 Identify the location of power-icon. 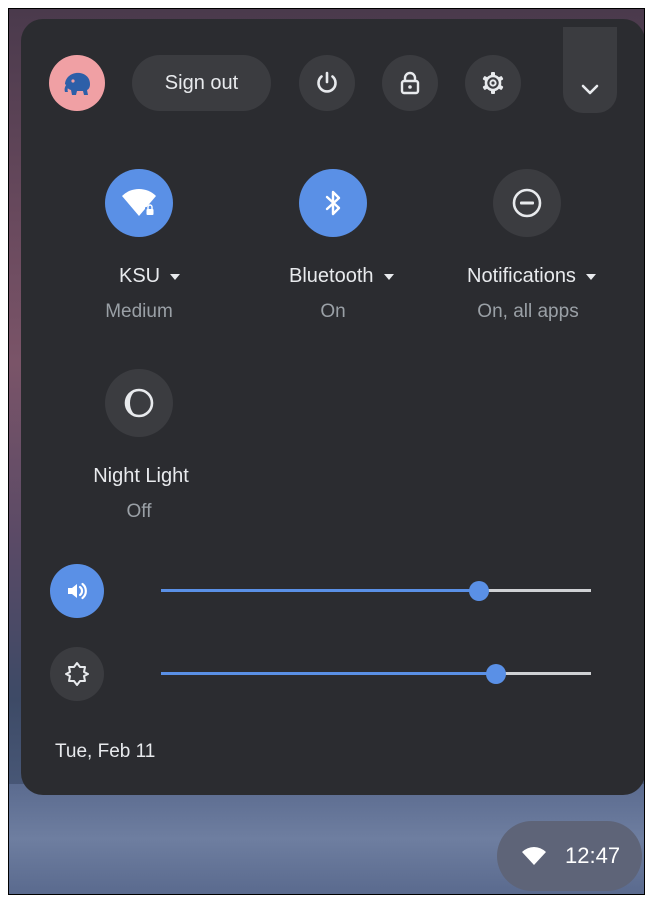
(327, 82).